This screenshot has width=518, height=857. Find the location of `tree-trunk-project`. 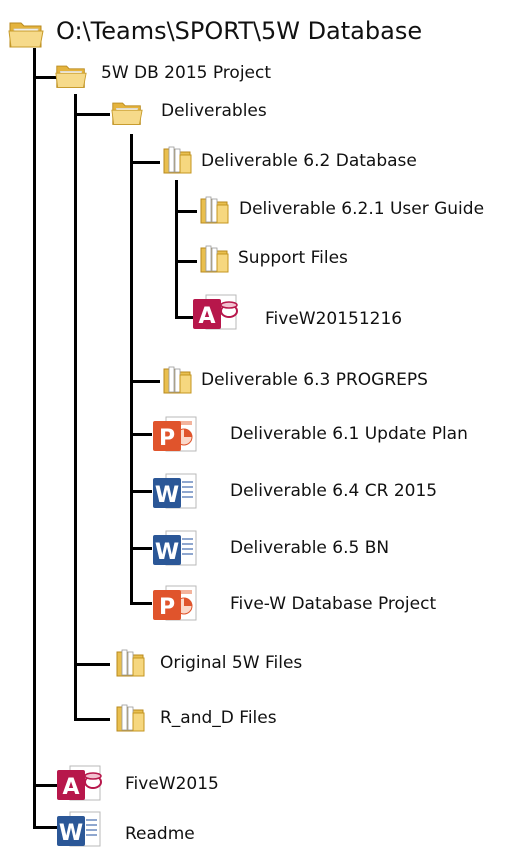

tree-trunk-project is located at coordinates (75, 407).